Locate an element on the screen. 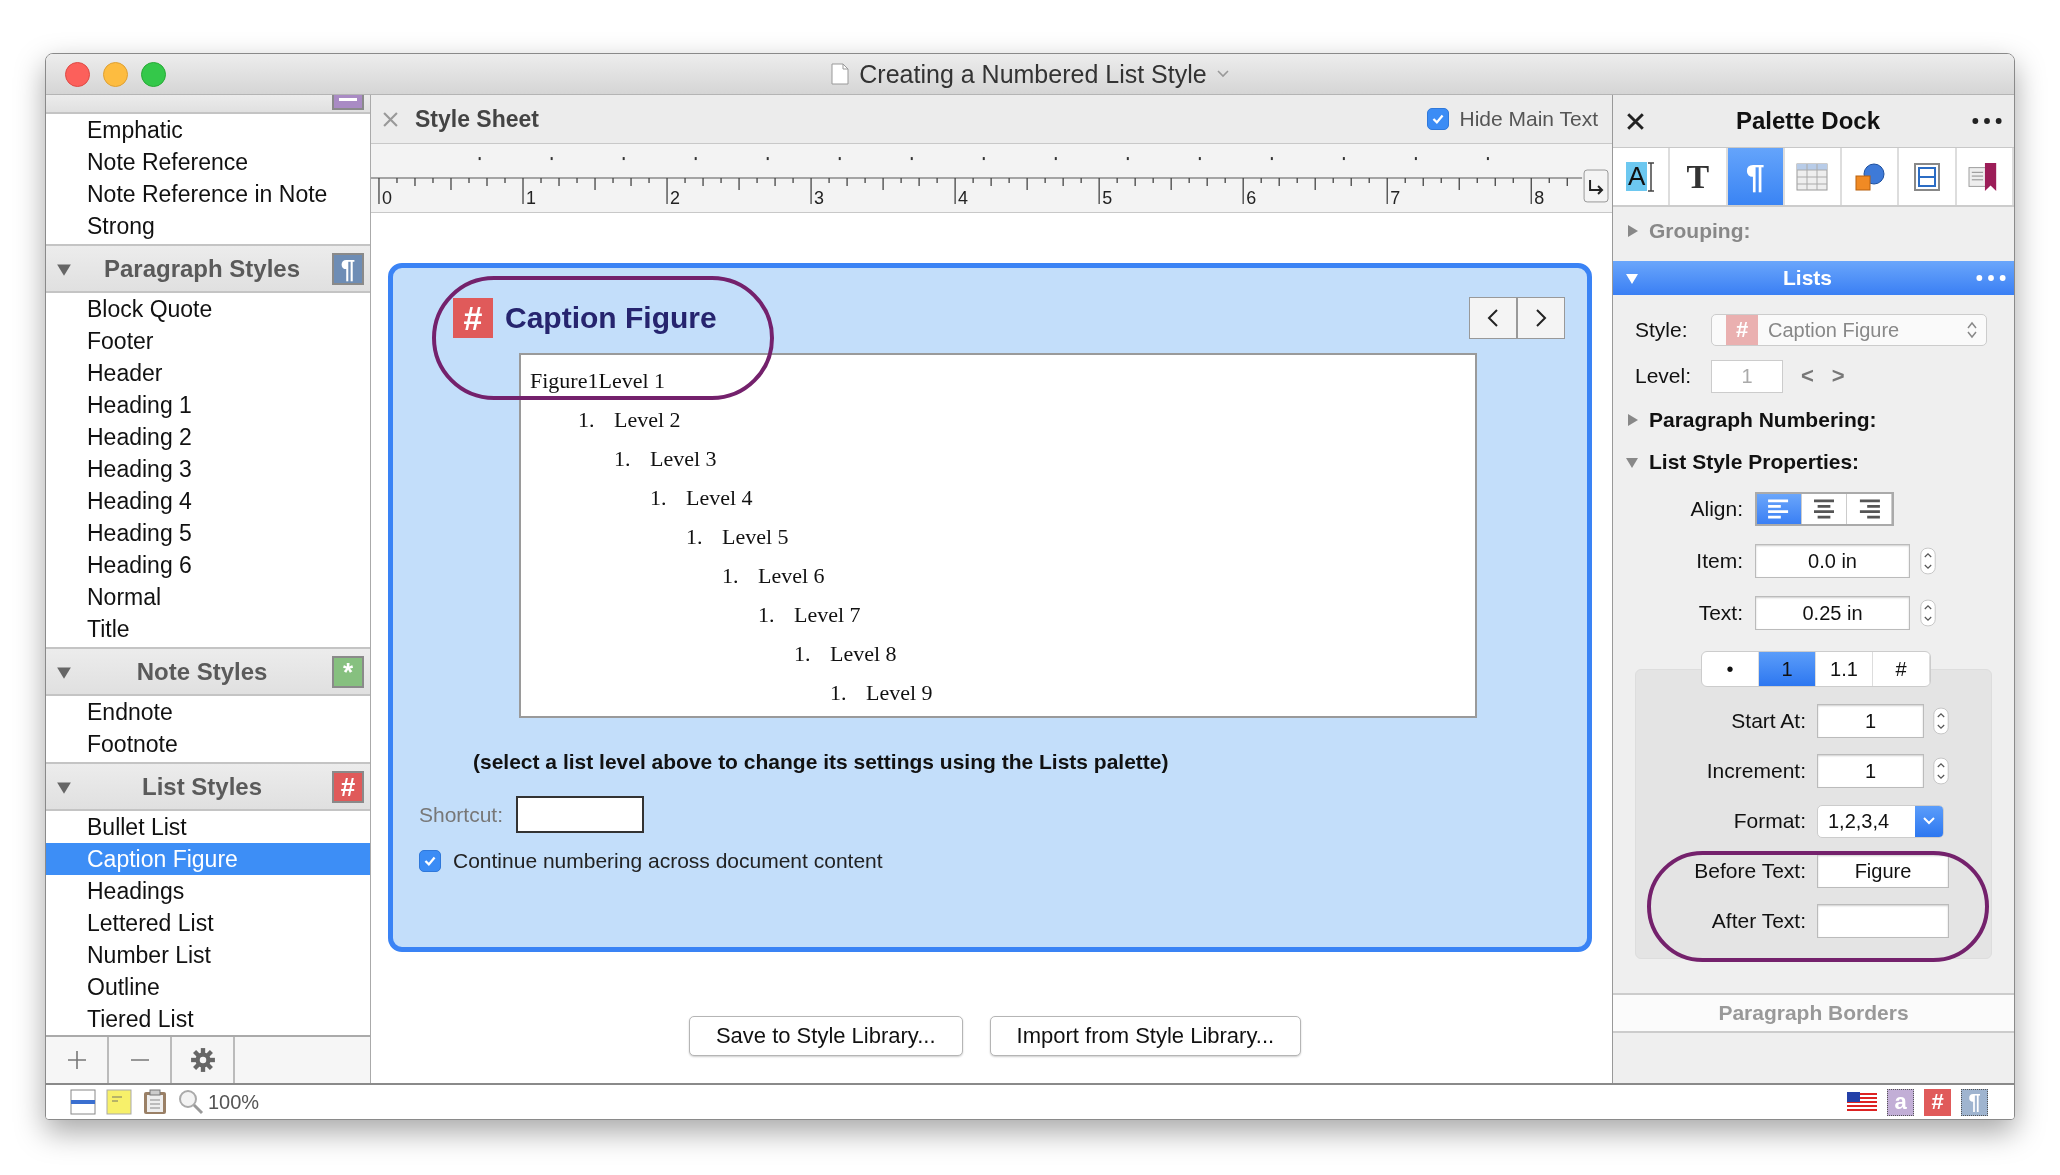 The width and height of the screenshot is (2060, 1175). text-indent-field: 0.25 in is located at coordinates (1832, 613).